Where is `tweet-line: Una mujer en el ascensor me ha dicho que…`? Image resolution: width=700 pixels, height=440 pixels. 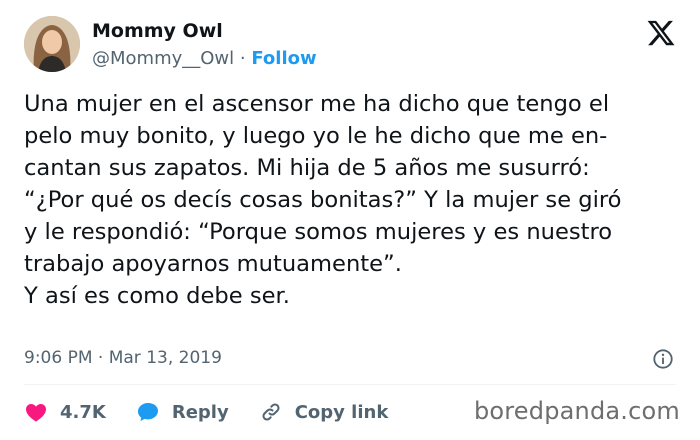
tweet-line: Una mujer en el ascensor me ha dicho que… is located at coordinates (317, 104).